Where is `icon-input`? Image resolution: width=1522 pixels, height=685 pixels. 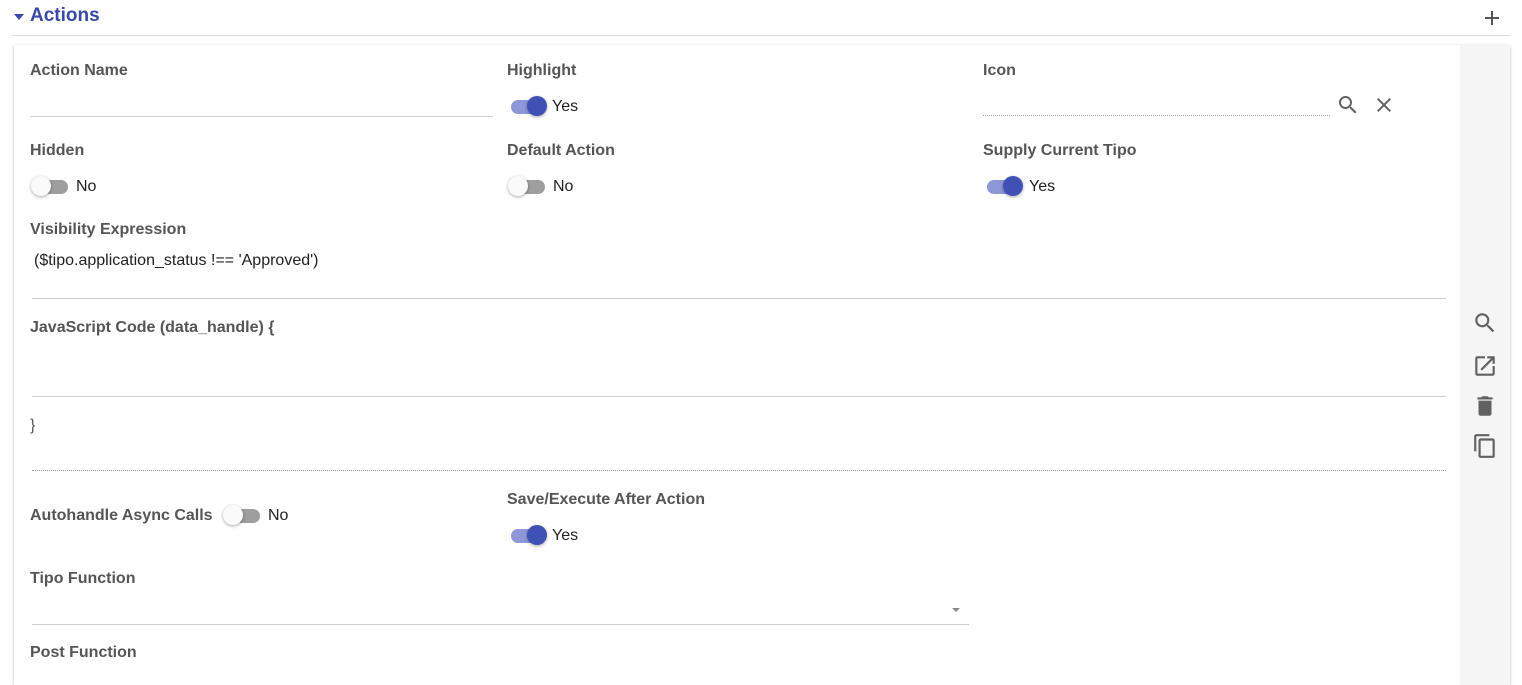
icon-input is located at coordinates (1156, 115).